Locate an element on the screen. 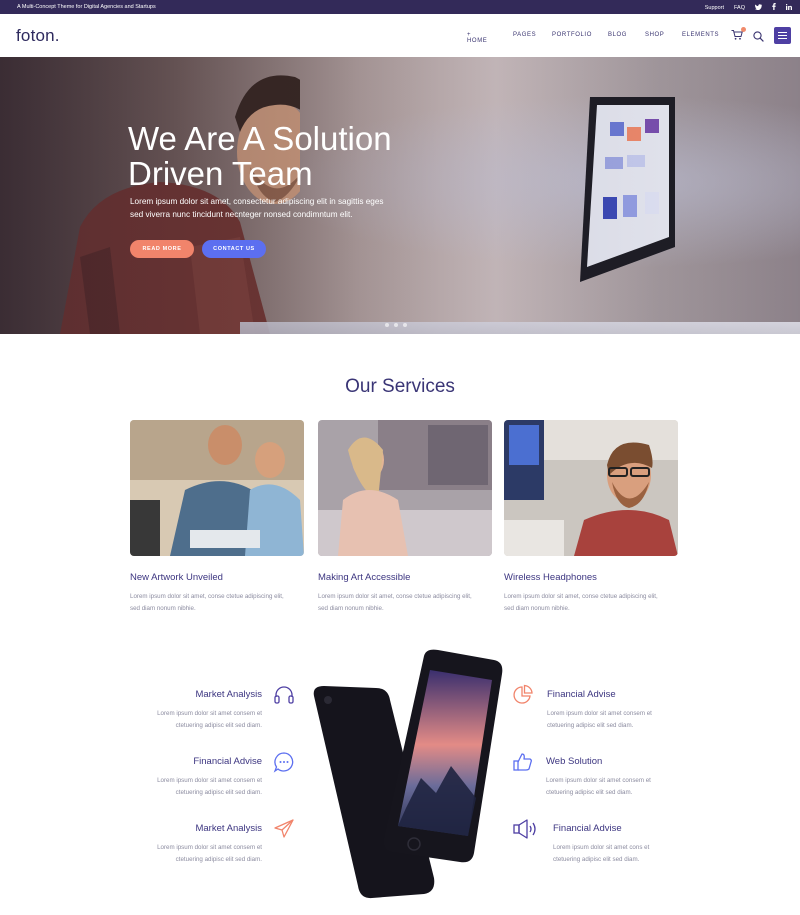  headphones-icon is located at coordinates (284, 695).